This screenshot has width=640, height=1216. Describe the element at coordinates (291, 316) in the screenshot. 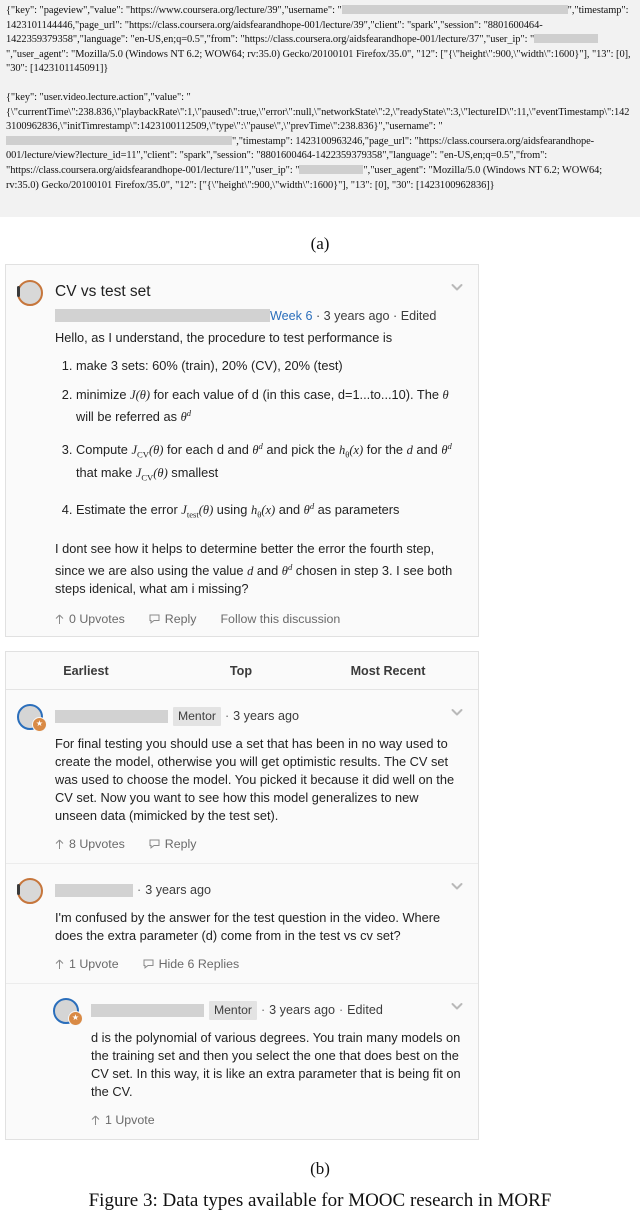

I see `week-link: Week 6` at that location.